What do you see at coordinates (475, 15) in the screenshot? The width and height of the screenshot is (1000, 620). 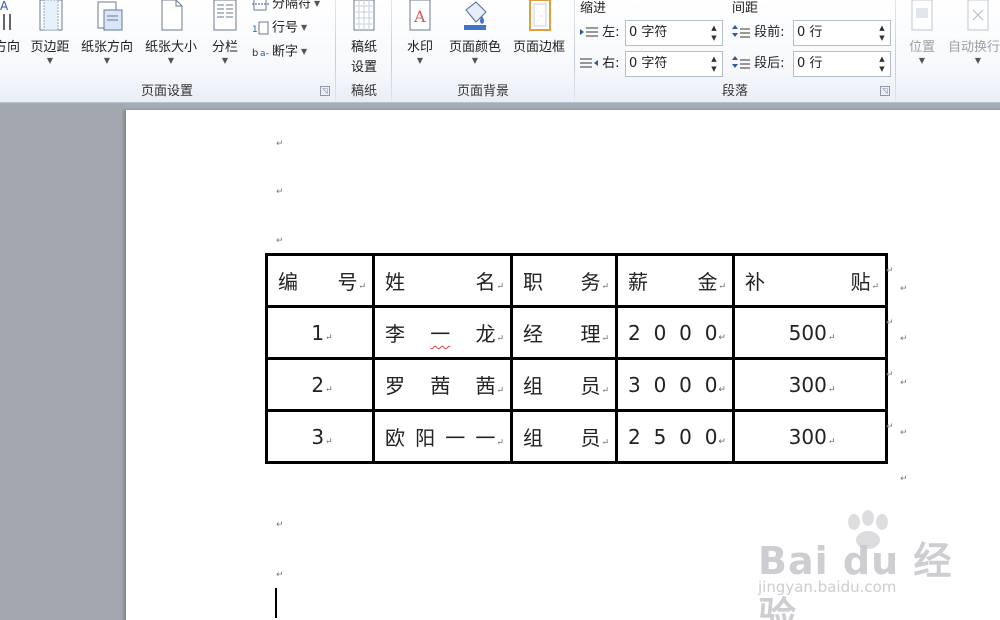 I see `paint-bucket-icon` at bounding box center [475, 15].